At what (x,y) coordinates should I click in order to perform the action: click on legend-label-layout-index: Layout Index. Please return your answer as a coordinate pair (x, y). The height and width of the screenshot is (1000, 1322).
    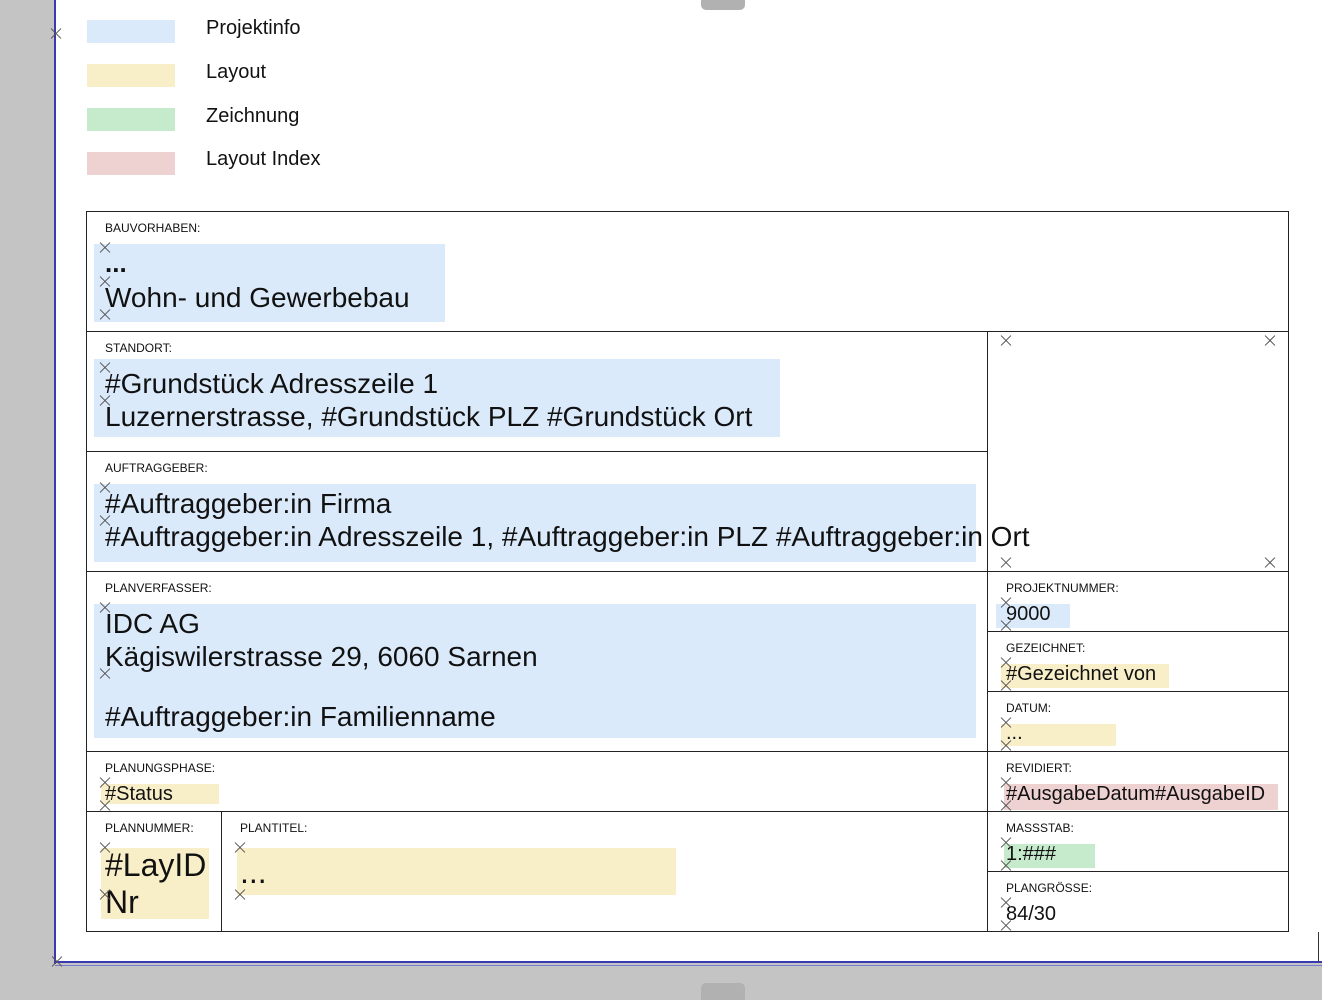
    Looking at the image, I should click on (263, 159).